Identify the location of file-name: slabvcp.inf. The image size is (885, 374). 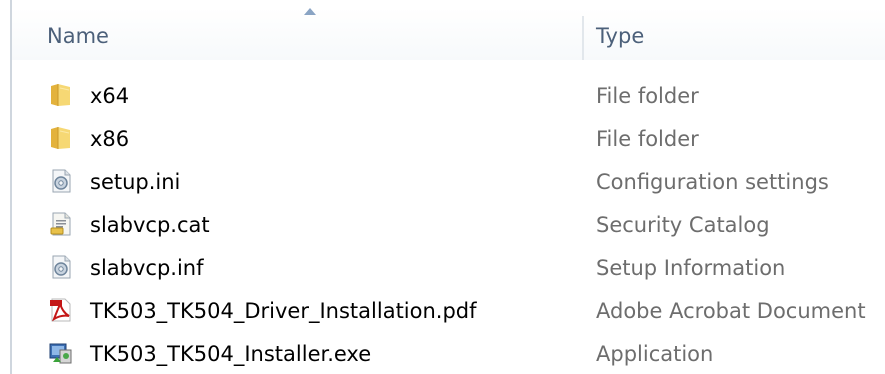
(147, 268).